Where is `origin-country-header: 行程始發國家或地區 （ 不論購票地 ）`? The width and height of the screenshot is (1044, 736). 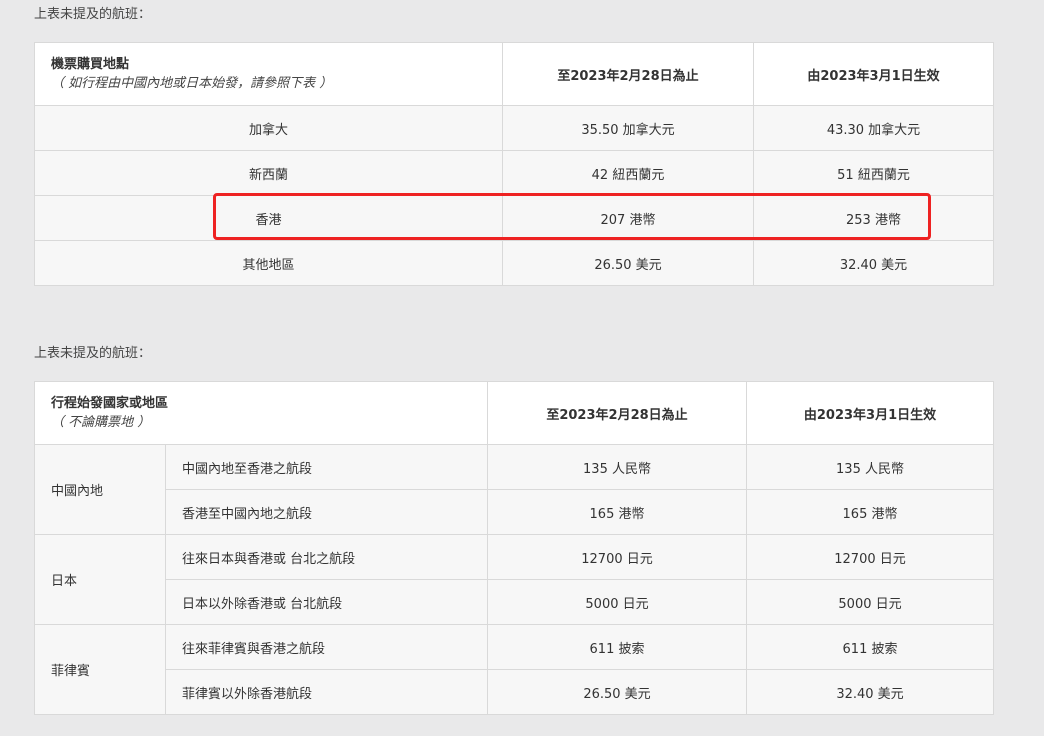
origin-country-header: 行程始發國家或地區 （ 不論購票地 ） is located at coordinates (261, 413).